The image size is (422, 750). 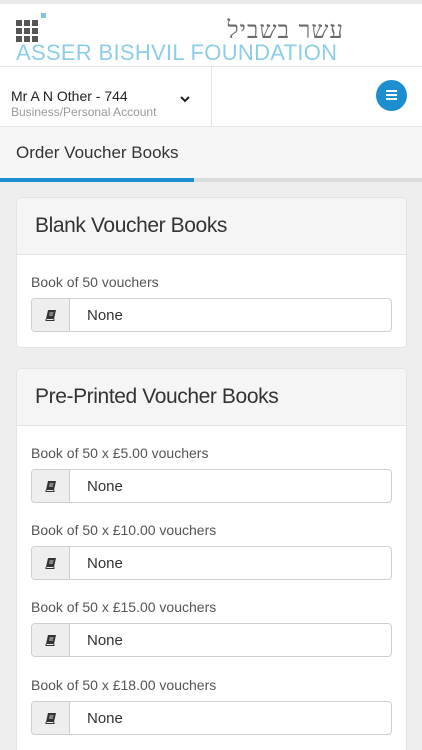 What do you see at coordinates (124, 530) in the screenshot?
I see `field-label: Book of 50 x £10.00 vouchers` at bounding box center [124, 530].